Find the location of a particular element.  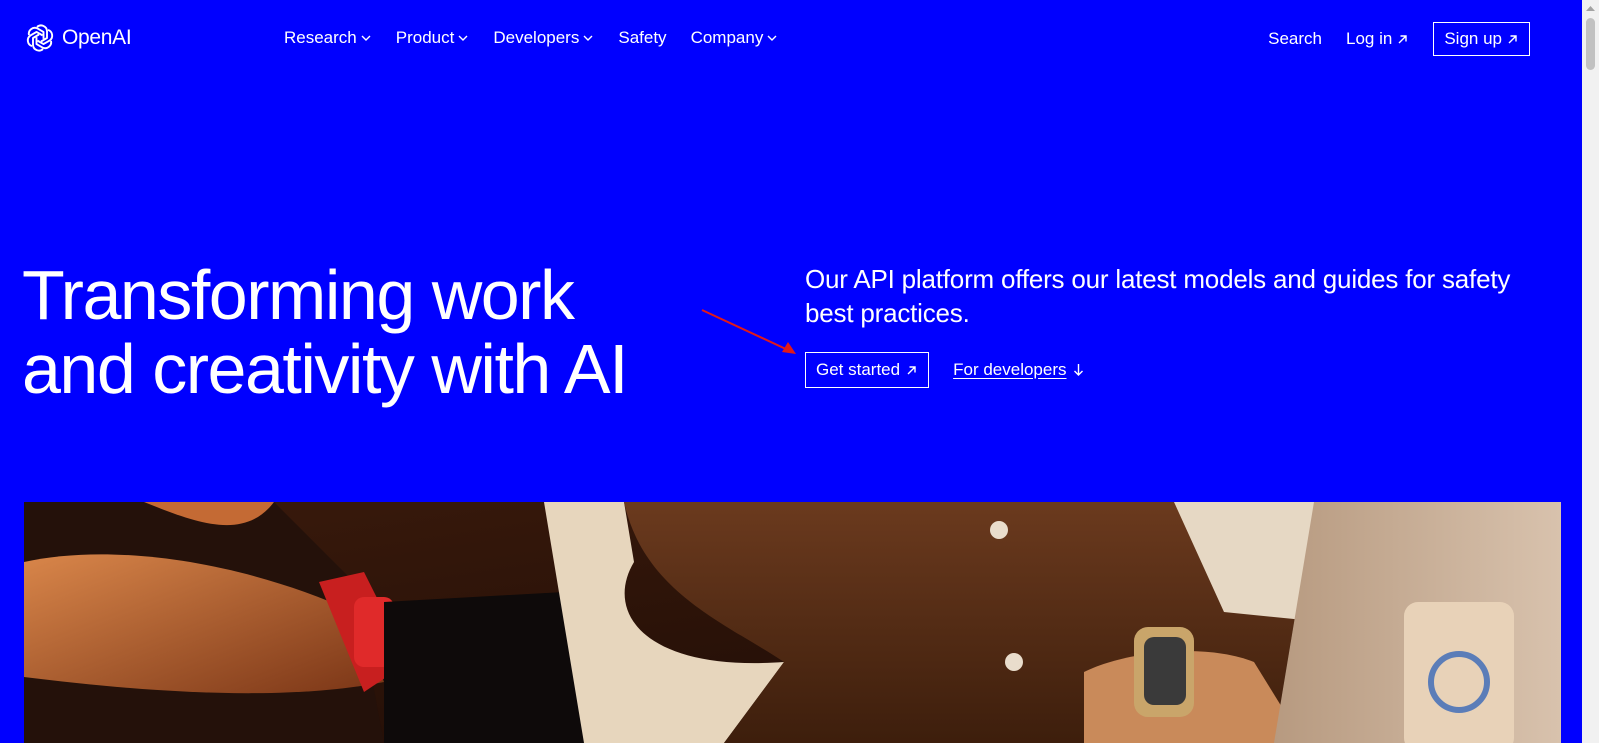

nav-item-label: Product is located at coordinates (425, 37).